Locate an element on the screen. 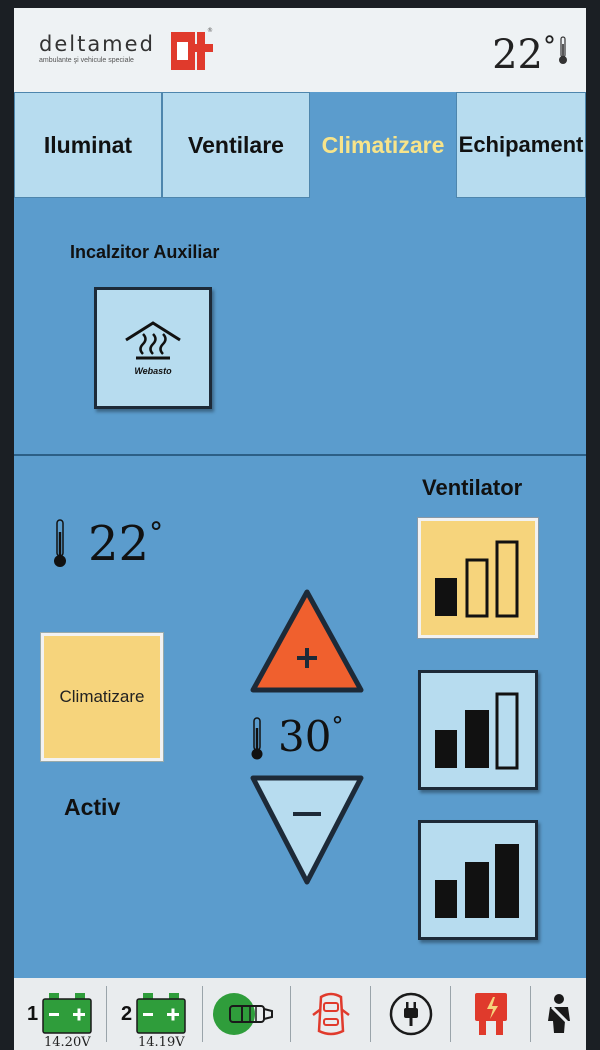 This screenshot has width=600, height=1050. webasto-heater-button: Webasto is located at coordinates (153, 348).